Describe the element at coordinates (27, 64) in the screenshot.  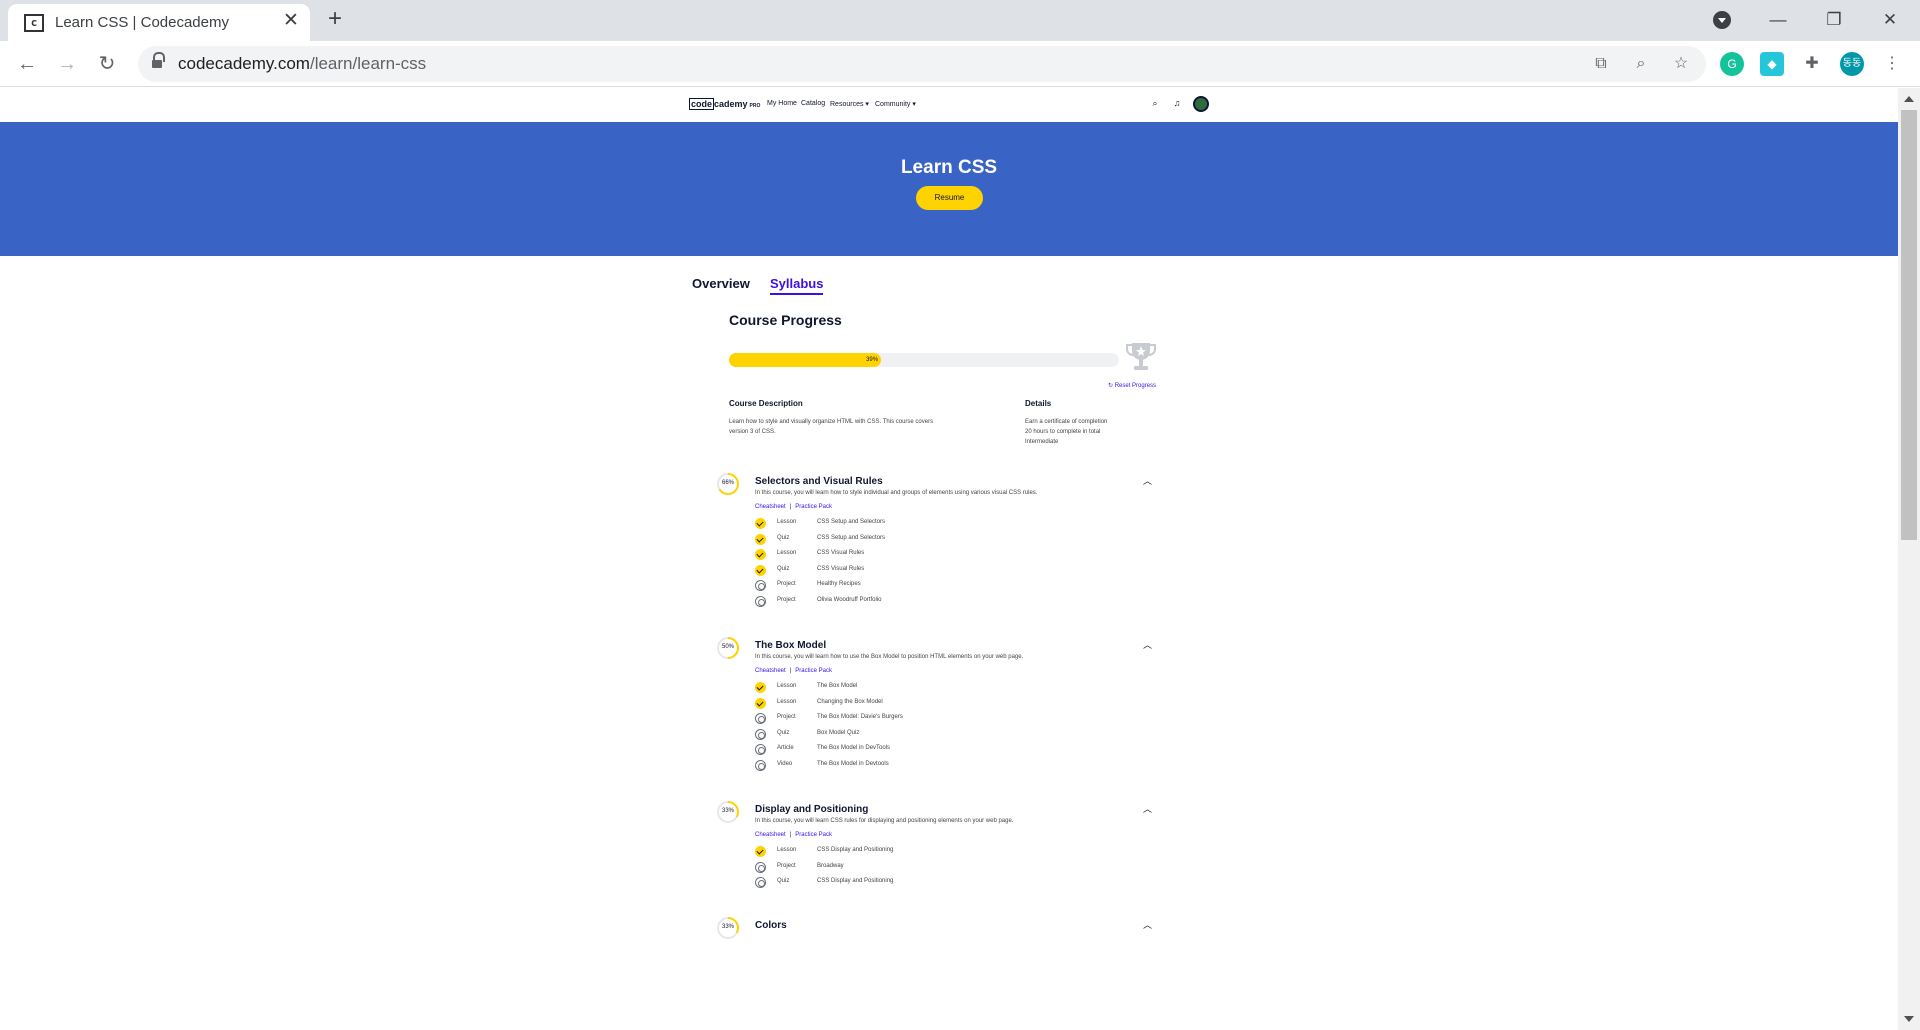
I see `back-icon: ←` at that location.